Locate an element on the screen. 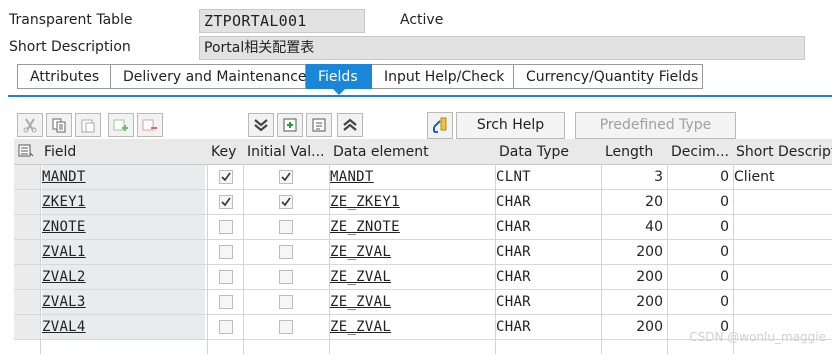 This screenshot has width=832, height=354. paste-icon is located at coordinates (88, 125).